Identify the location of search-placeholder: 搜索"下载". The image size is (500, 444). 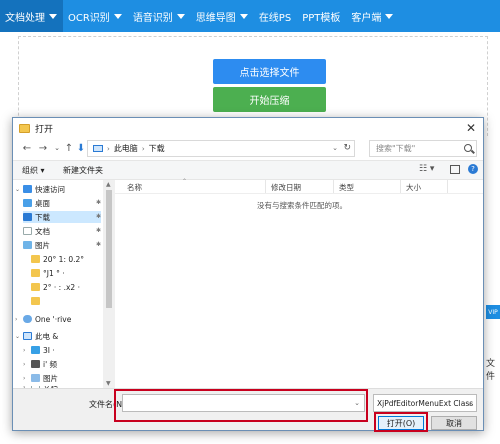
(396, 148).